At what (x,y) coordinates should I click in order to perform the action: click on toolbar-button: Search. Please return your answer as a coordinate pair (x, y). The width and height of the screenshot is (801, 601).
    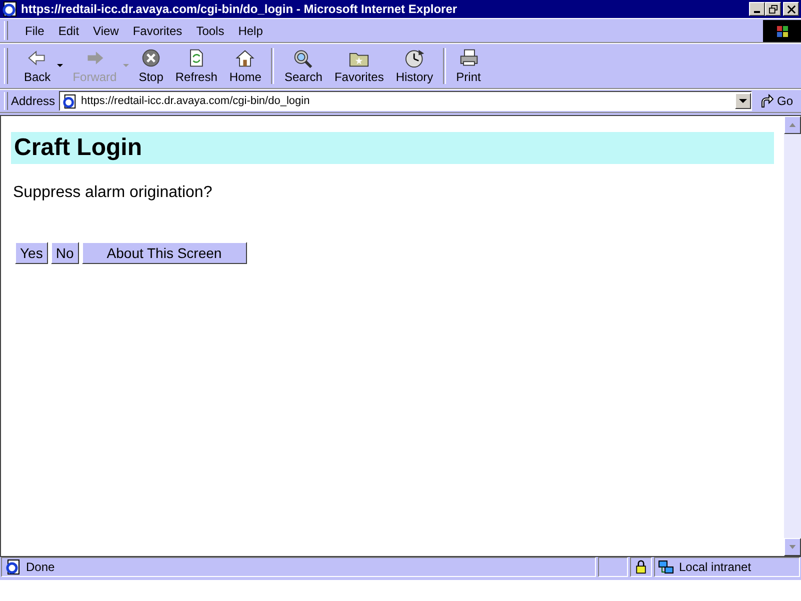
    Looking at the image, I should click on (303, 66).